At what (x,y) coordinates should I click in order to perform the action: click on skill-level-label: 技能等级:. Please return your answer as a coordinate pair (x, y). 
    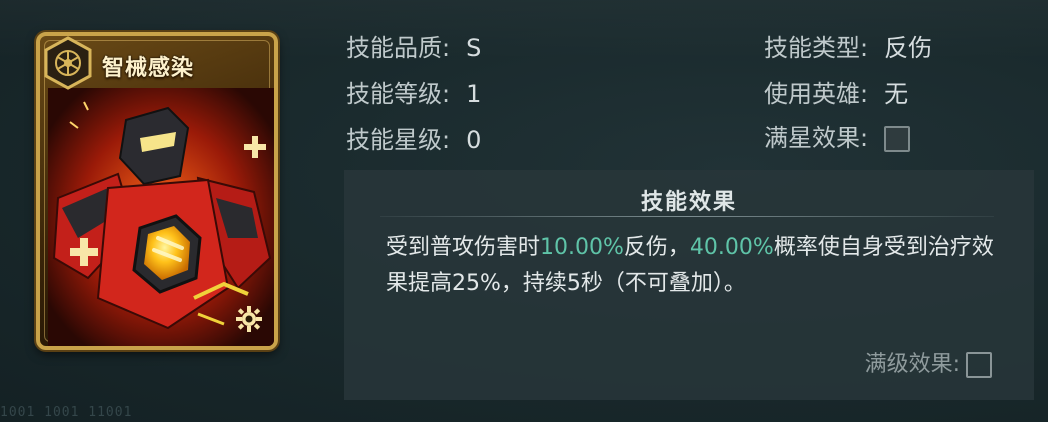
    Looking at the image, I should click on (398, 94).